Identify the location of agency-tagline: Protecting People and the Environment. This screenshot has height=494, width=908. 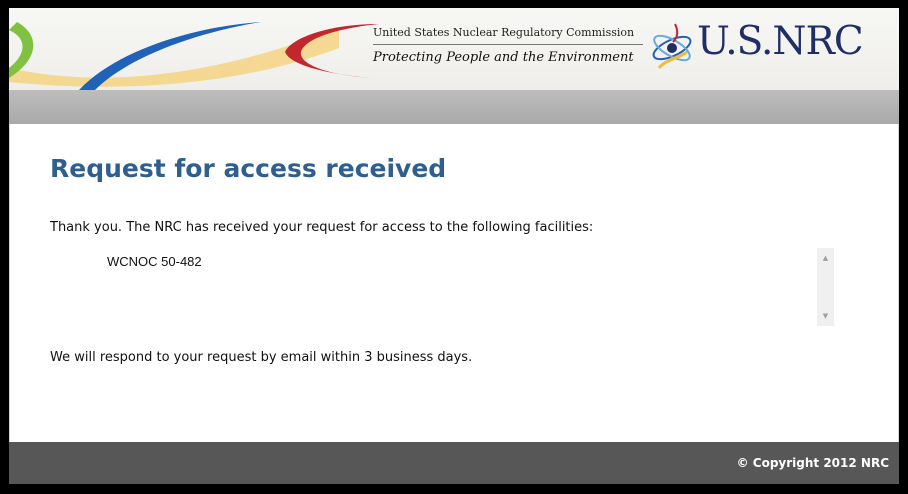
(503, 57).